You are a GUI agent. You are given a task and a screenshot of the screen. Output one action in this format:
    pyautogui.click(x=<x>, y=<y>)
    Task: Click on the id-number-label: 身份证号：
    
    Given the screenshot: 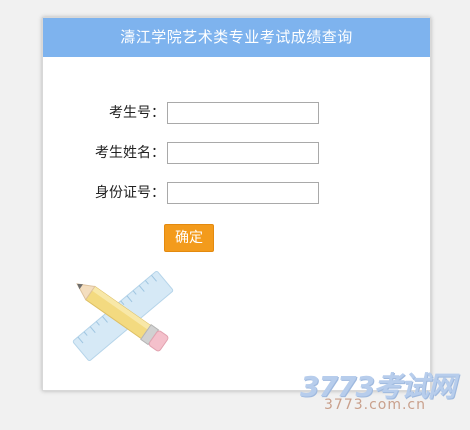 What is the action you would take?
    pyautogui.click(x=130, y=193)
    